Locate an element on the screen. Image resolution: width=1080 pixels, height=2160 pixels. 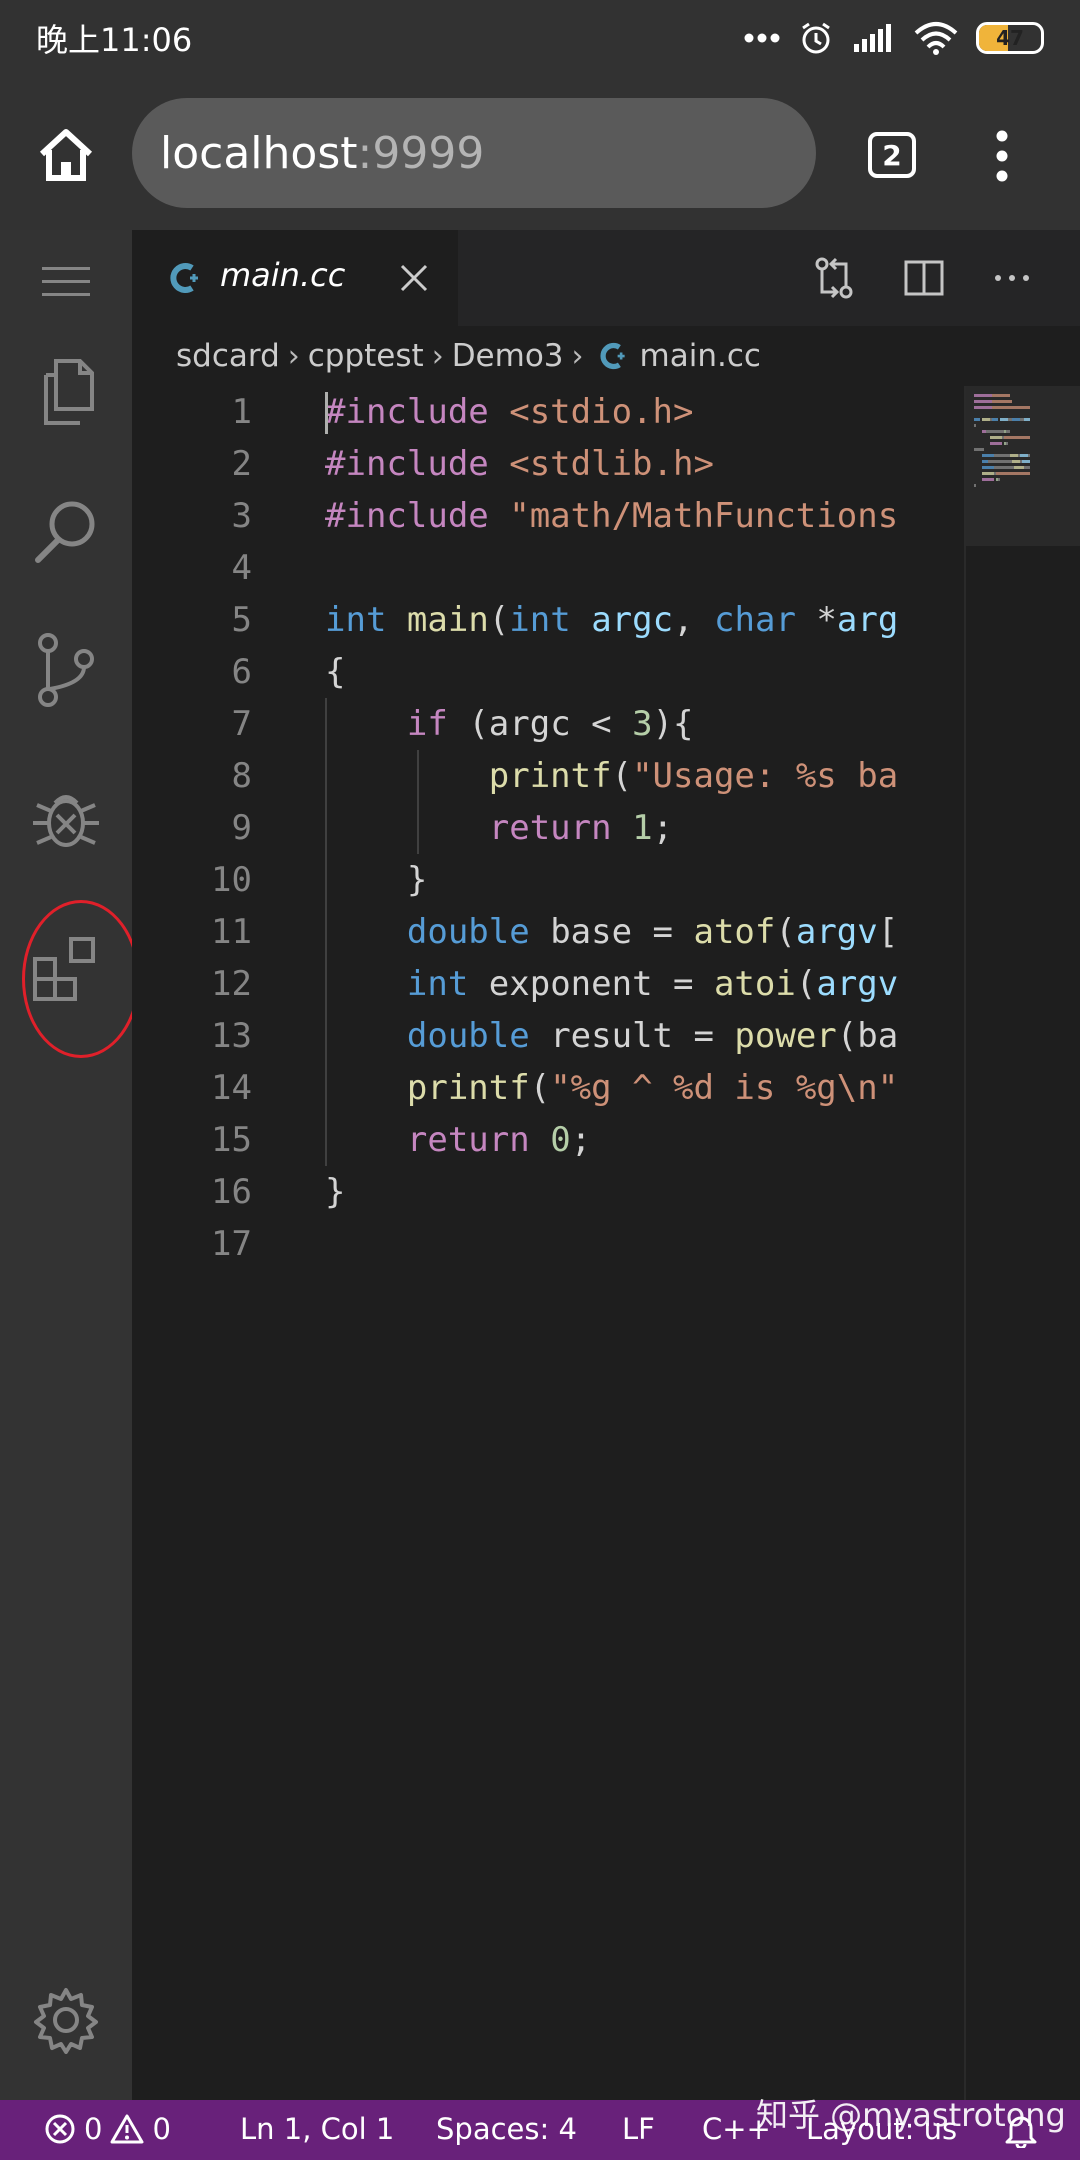
code-line: 12 int exponent = atoi(argv is located at coordinates (548, 984).